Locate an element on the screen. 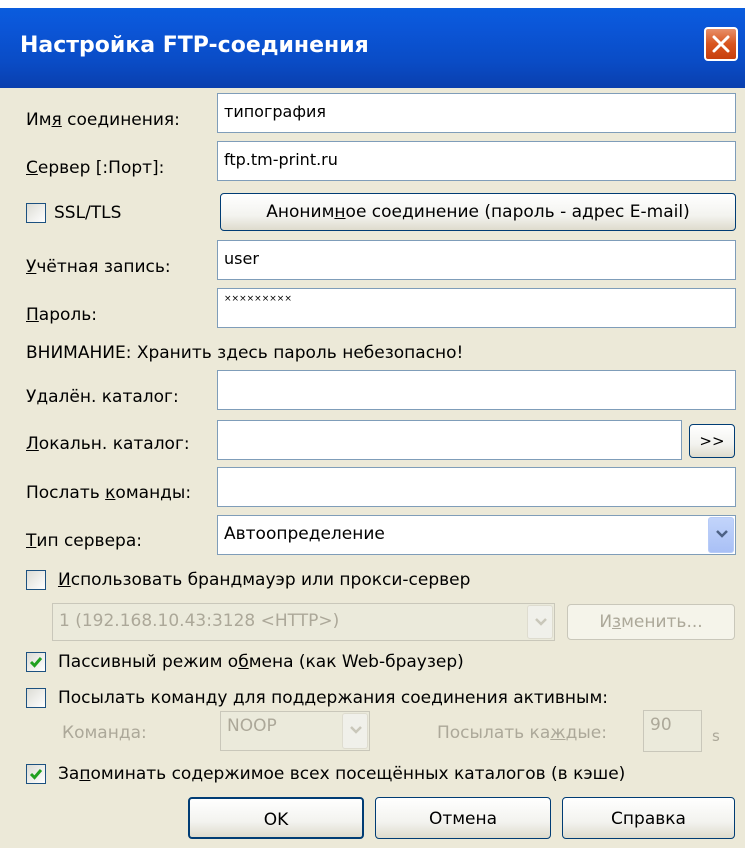 The image size is (745, 848). account-label: Учётная запись: is located at coordinates (98, 267).